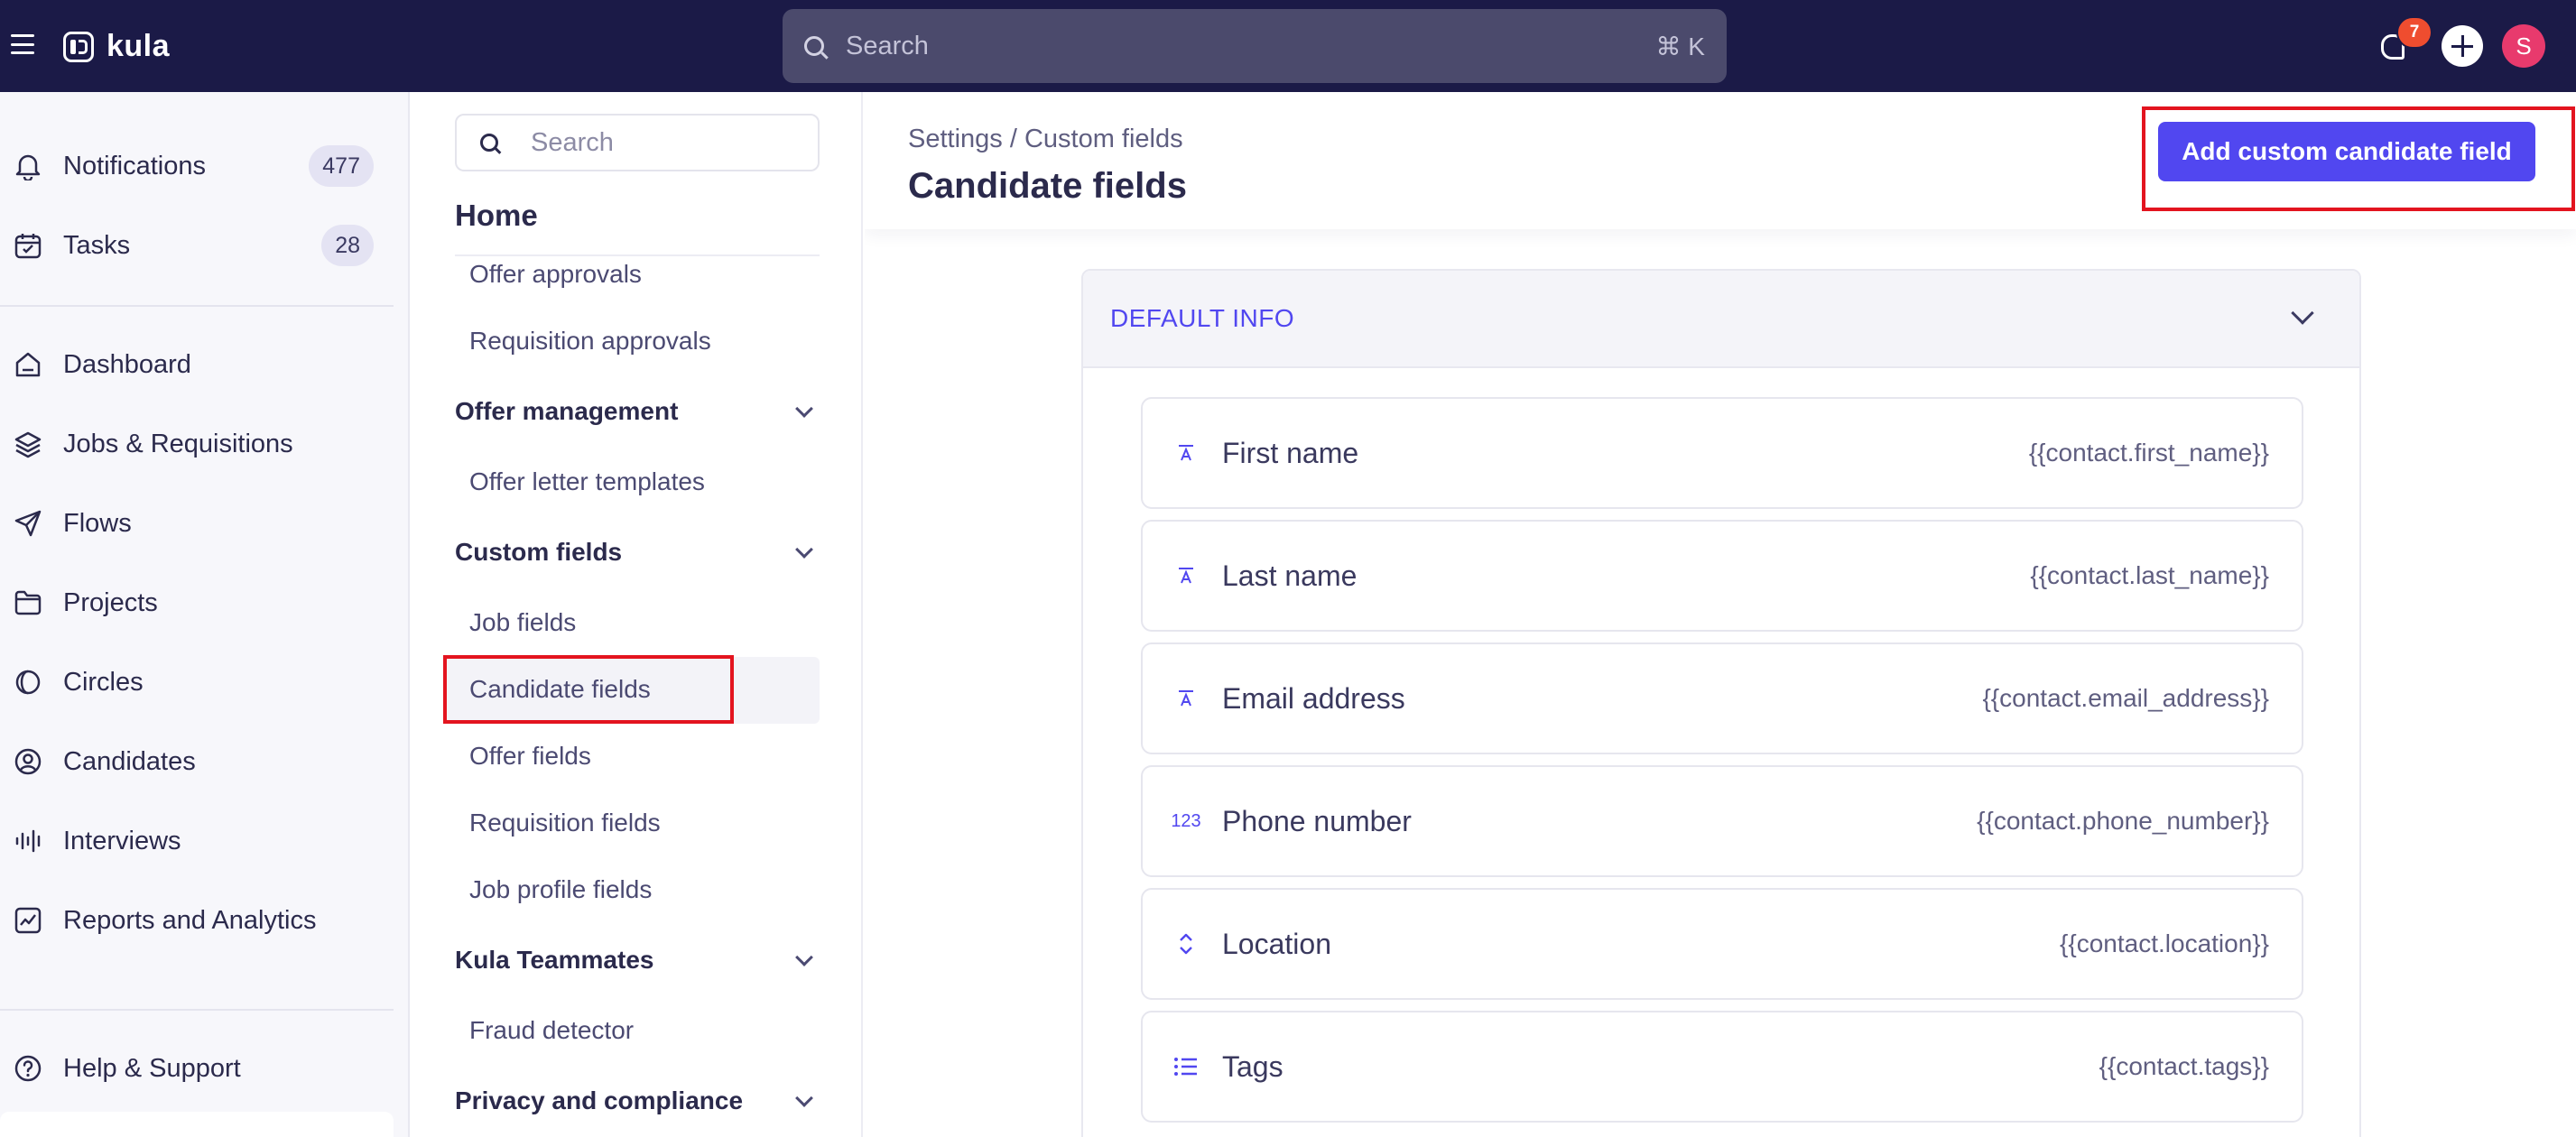 This screenshot has height=1137, width=2576. Describe the element at coordinates (1186, 1067) in the screenshot. I see `list-field-icon` at that location.